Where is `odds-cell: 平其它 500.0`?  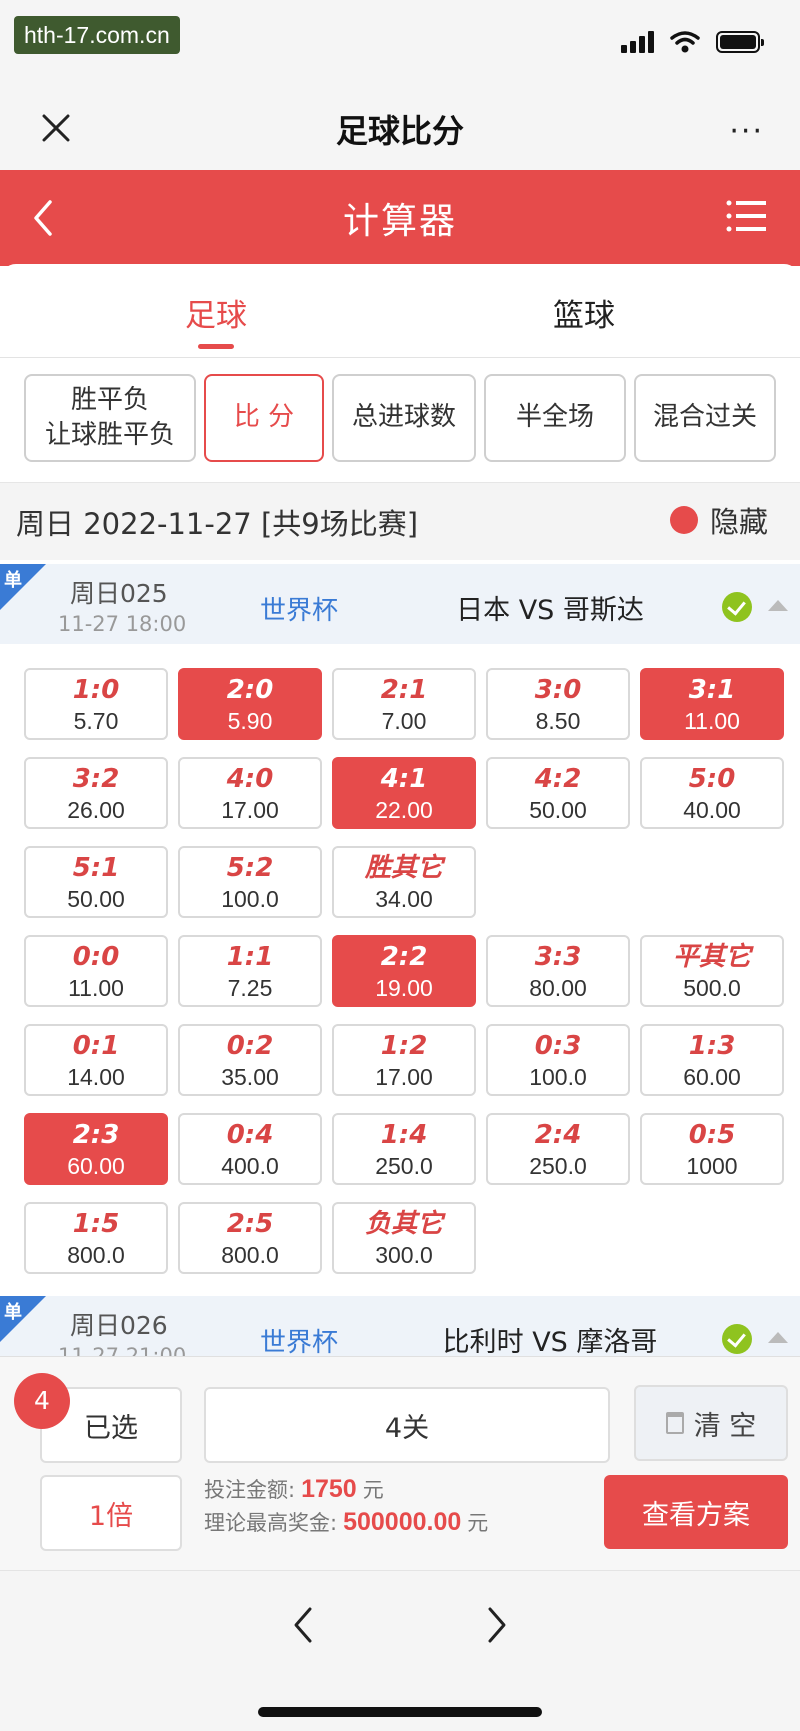 odds-cell: 平其它 500.0 is located at coordinates (712, 971).